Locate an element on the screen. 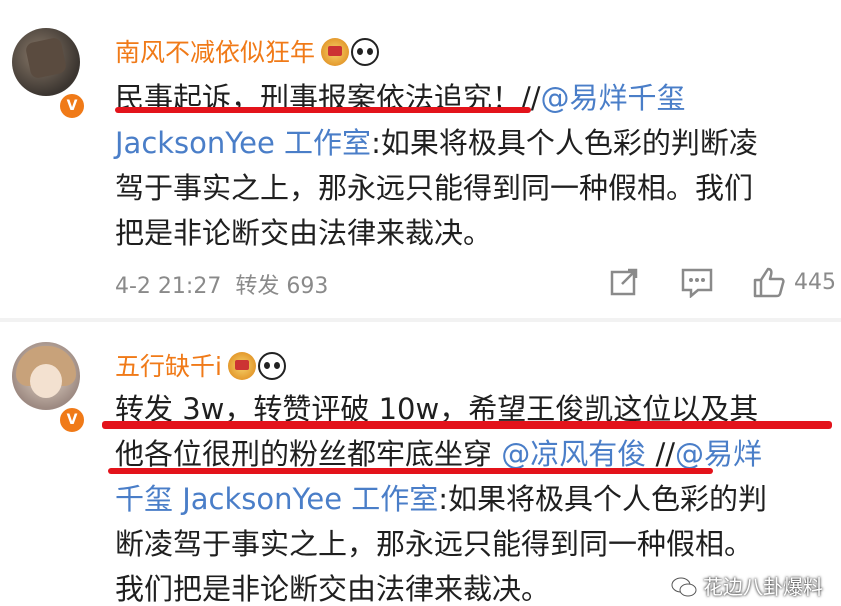  username-text: 南风不减依似狂年 is located at coordinates (215, 52).